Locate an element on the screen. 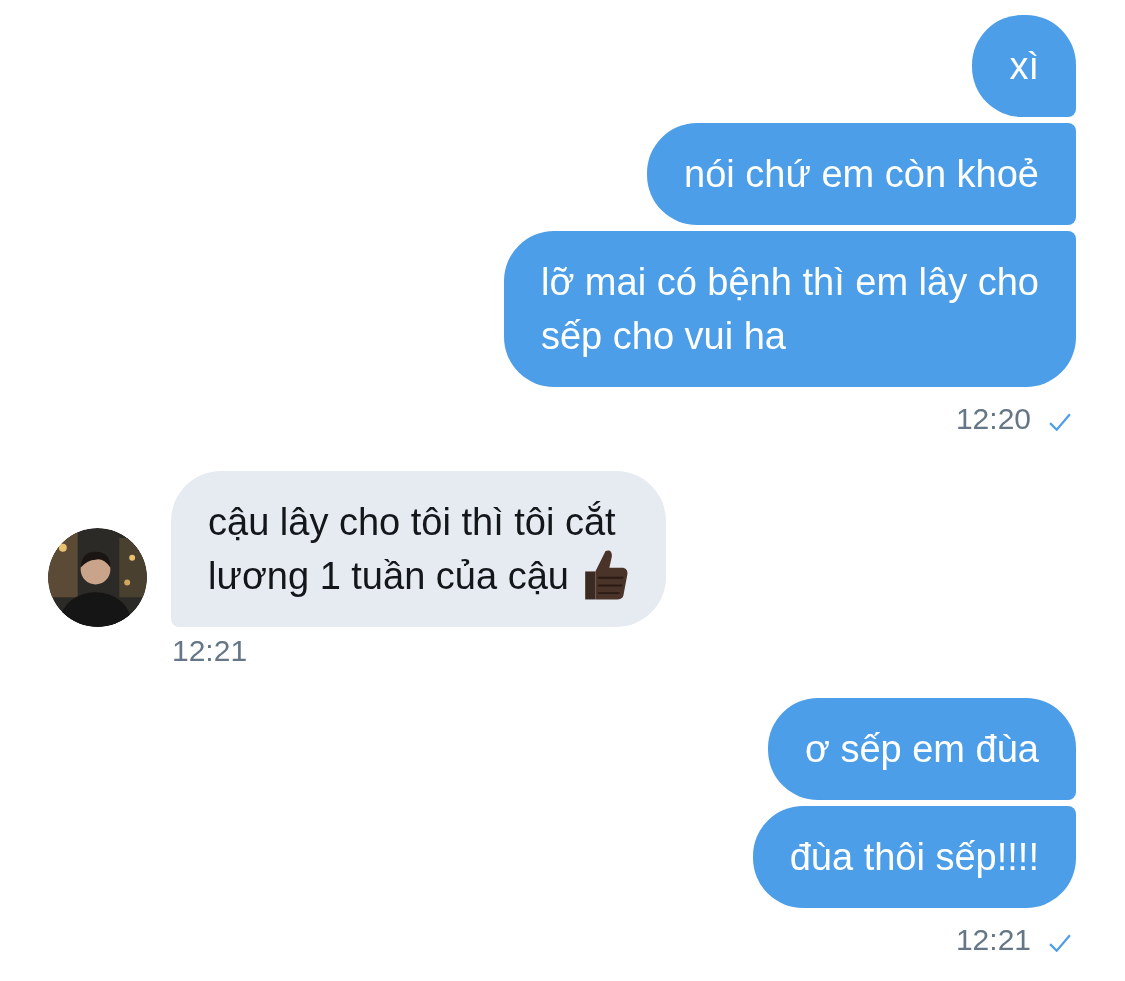 This screenshot has width=1125, height=981. message-bubble: cậu lây cho tôi thì tôi cắt lương 1 tuần của cậu is located at coordinates (418, 549).